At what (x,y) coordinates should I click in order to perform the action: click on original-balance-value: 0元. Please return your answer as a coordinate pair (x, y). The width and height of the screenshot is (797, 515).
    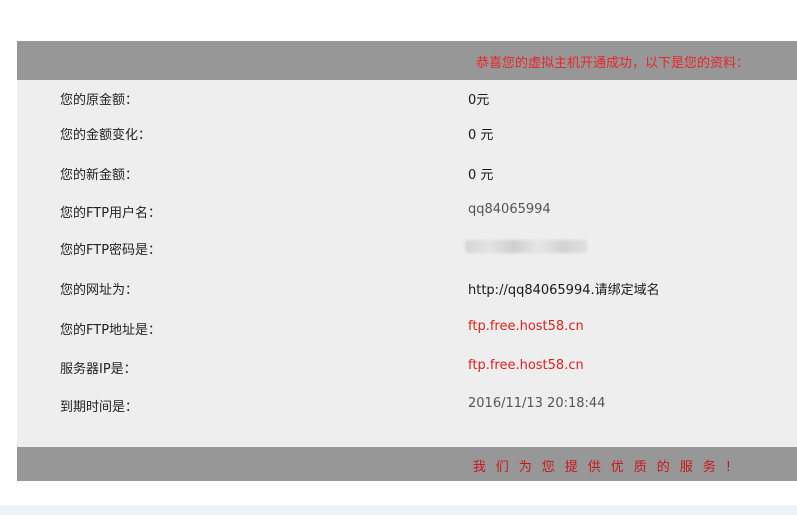
    Looking at the image, I should click on (479, 100).